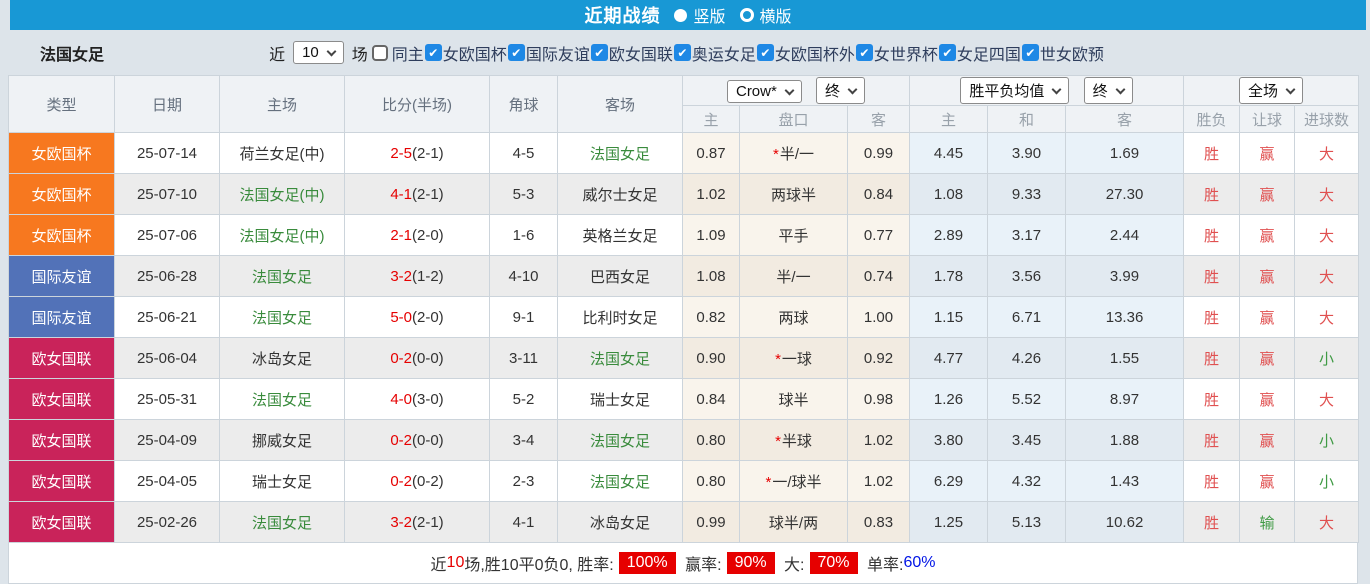 Image resolution: width=1370 pixels, height=584 pixels. Describe the element at coordinates (949, 481) in the screenshot. I see `europe-home-odds: 6.29` at that location.